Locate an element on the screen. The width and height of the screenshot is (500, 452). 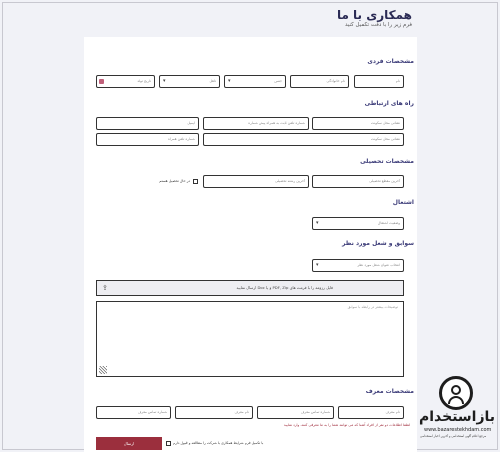
section-title-personal: مشخصات فردی is located at coordinates (390, 61).